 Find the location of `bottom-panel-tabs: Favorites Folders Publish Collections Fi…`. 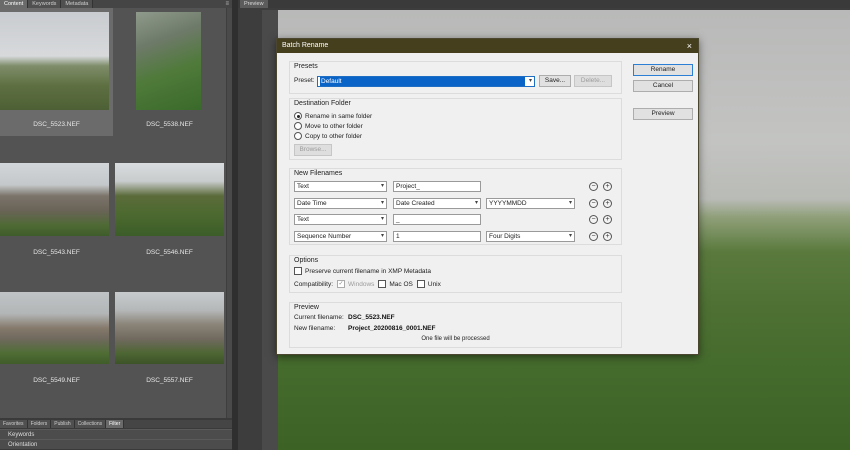

bottom-panel-tabs: Favorites Folders Publish Collections Fi… is located at coordinates (116, 424).